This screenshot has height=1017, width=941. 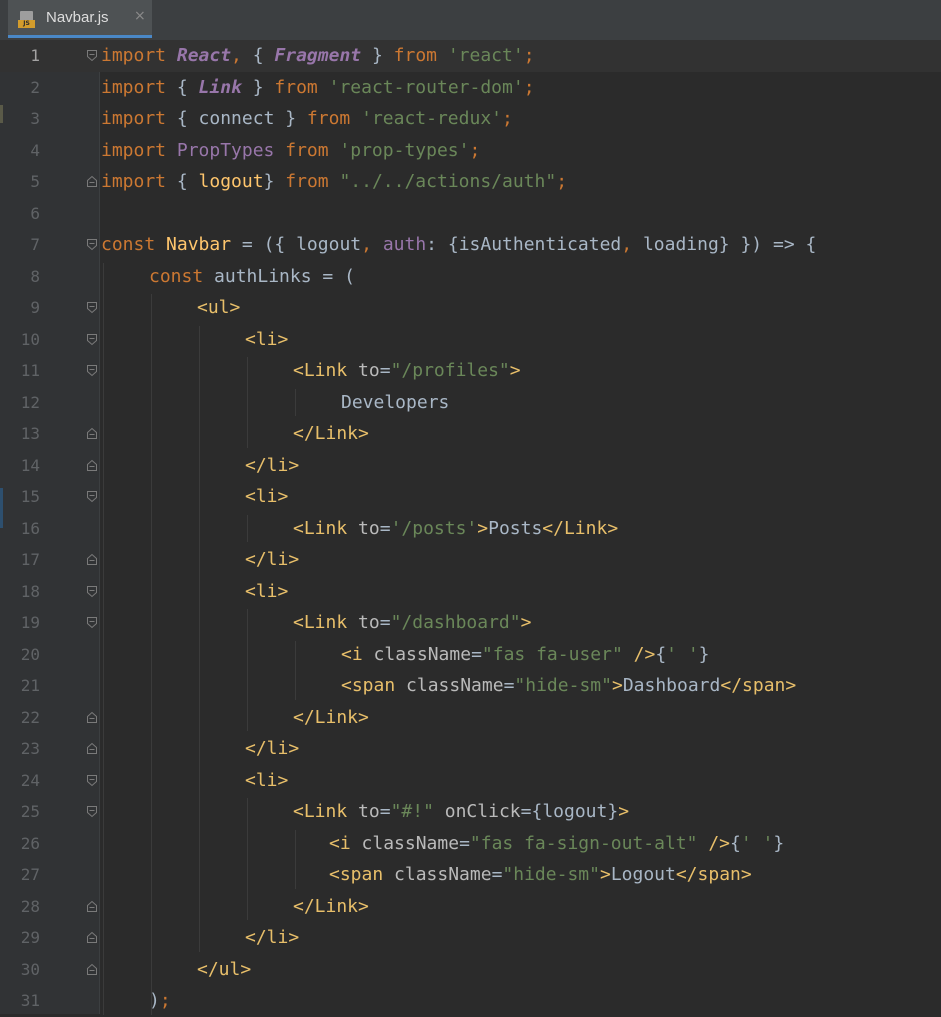 What do you see at coordinates (455, 529) in the screenshot?
I see `code-text: <Link to='/posts'>Posts</Link>` at bounding box center [455, 529].